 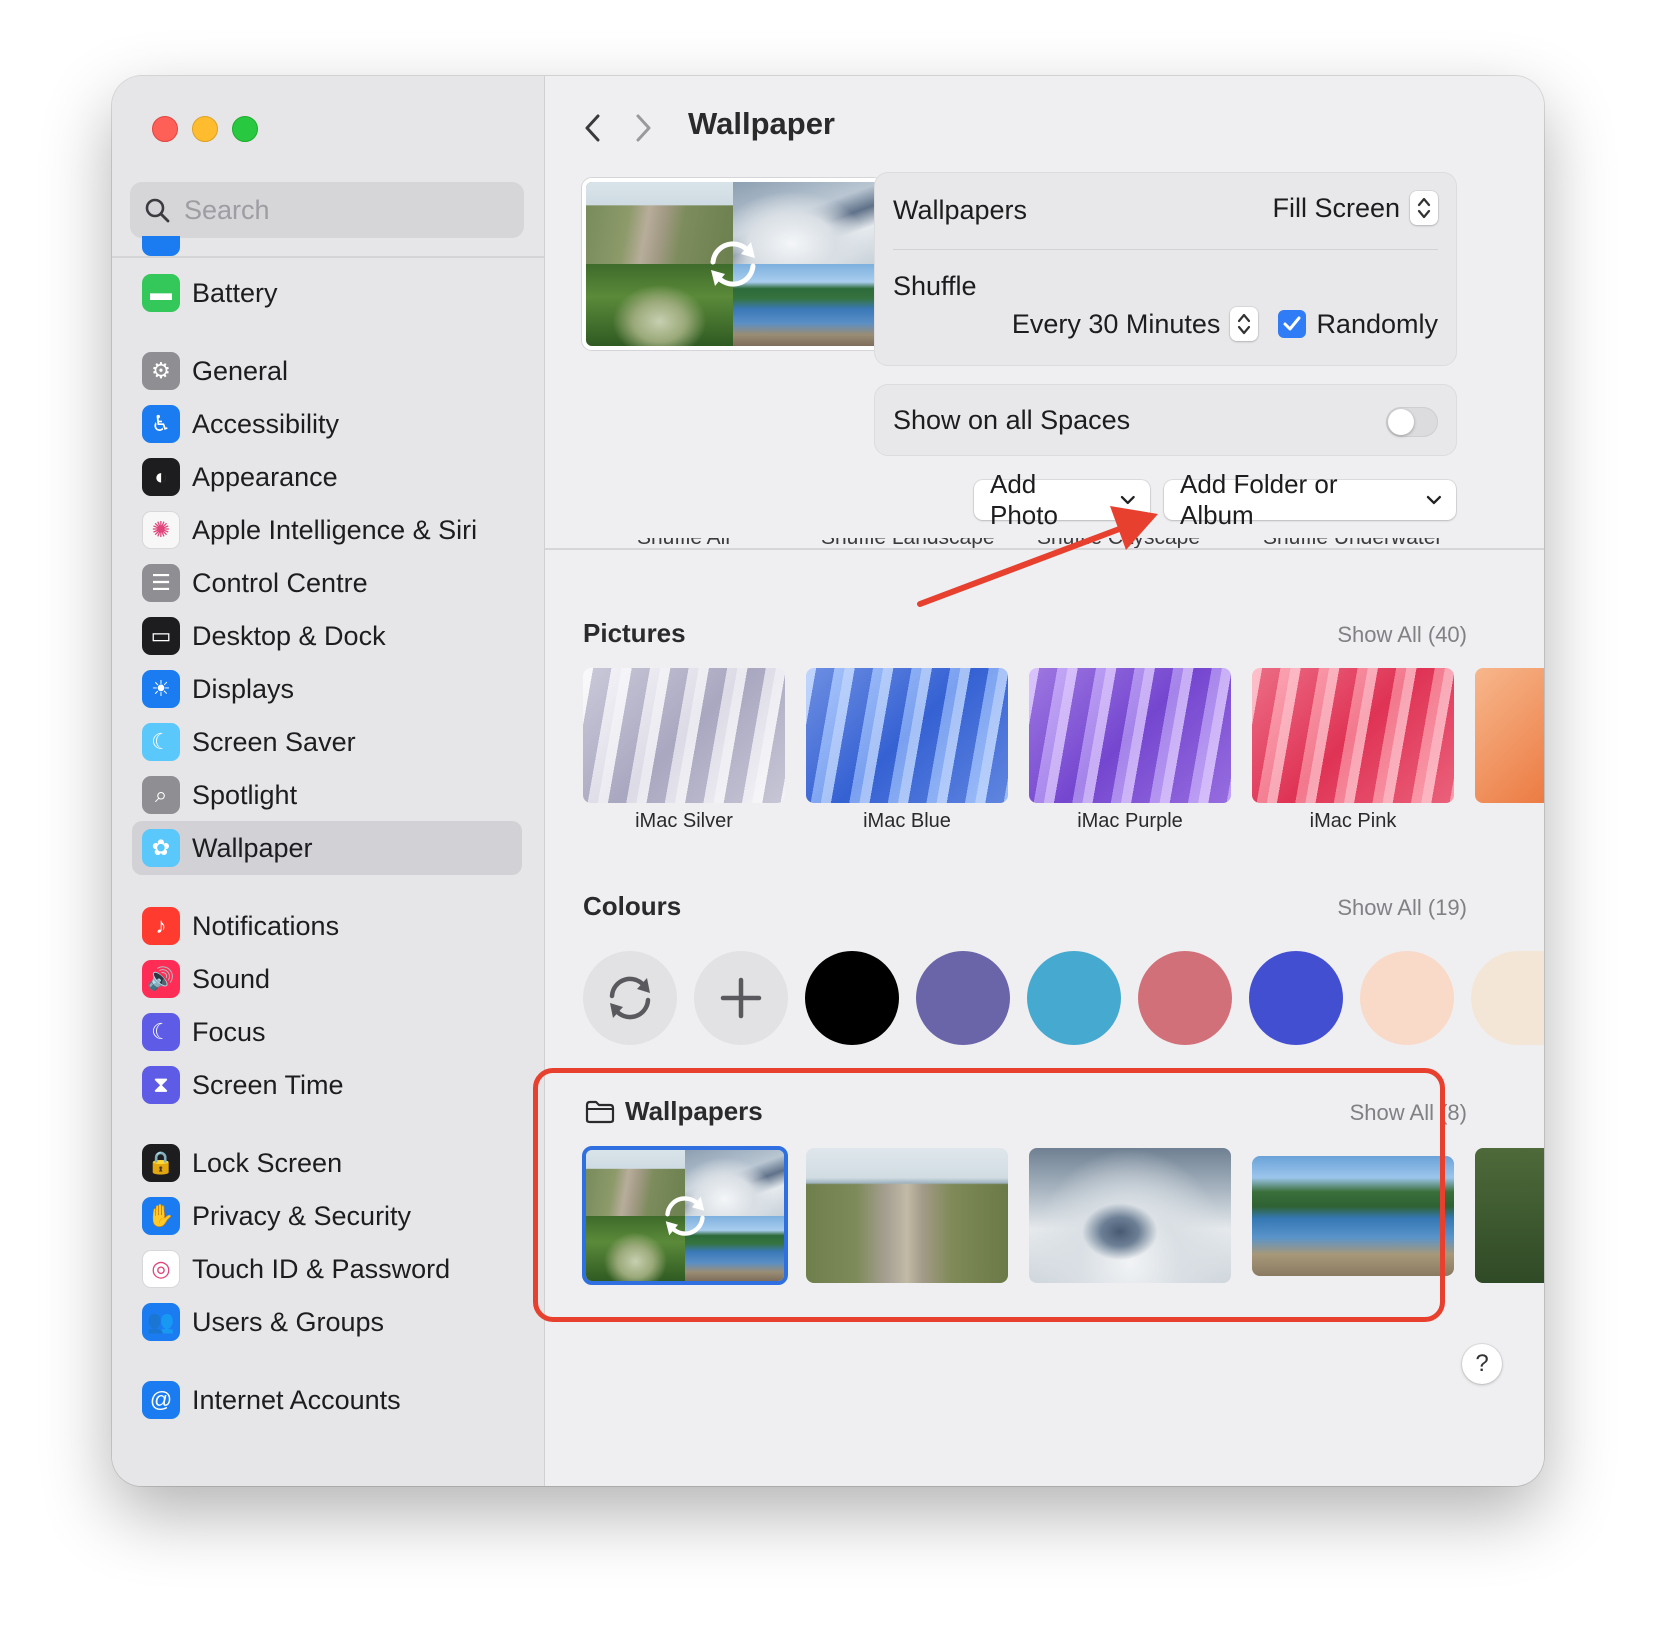 I want to click on thumb-caption: iMac Pink, so click(x=1353, y=821).